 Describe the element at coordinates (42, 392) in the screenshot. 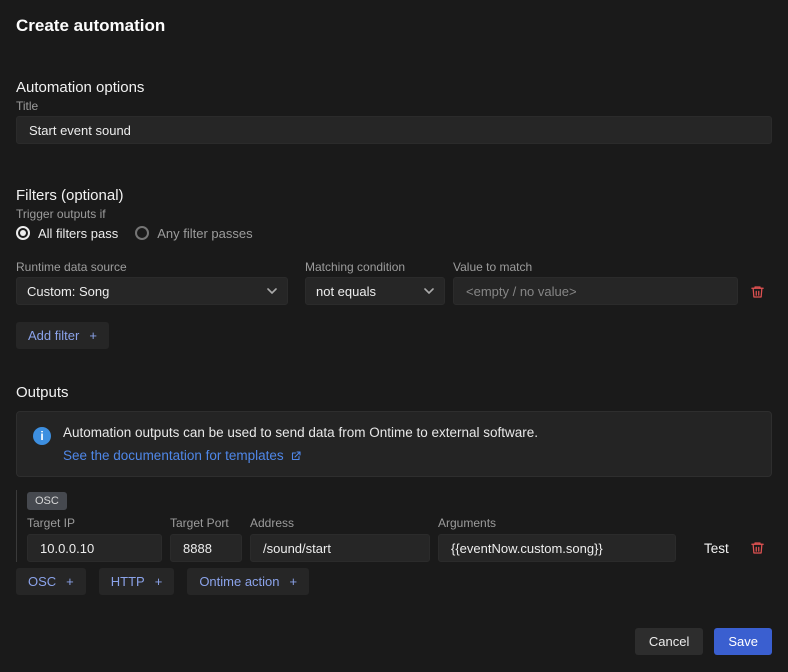

I see `outputs-heading: Outputs` at that location.